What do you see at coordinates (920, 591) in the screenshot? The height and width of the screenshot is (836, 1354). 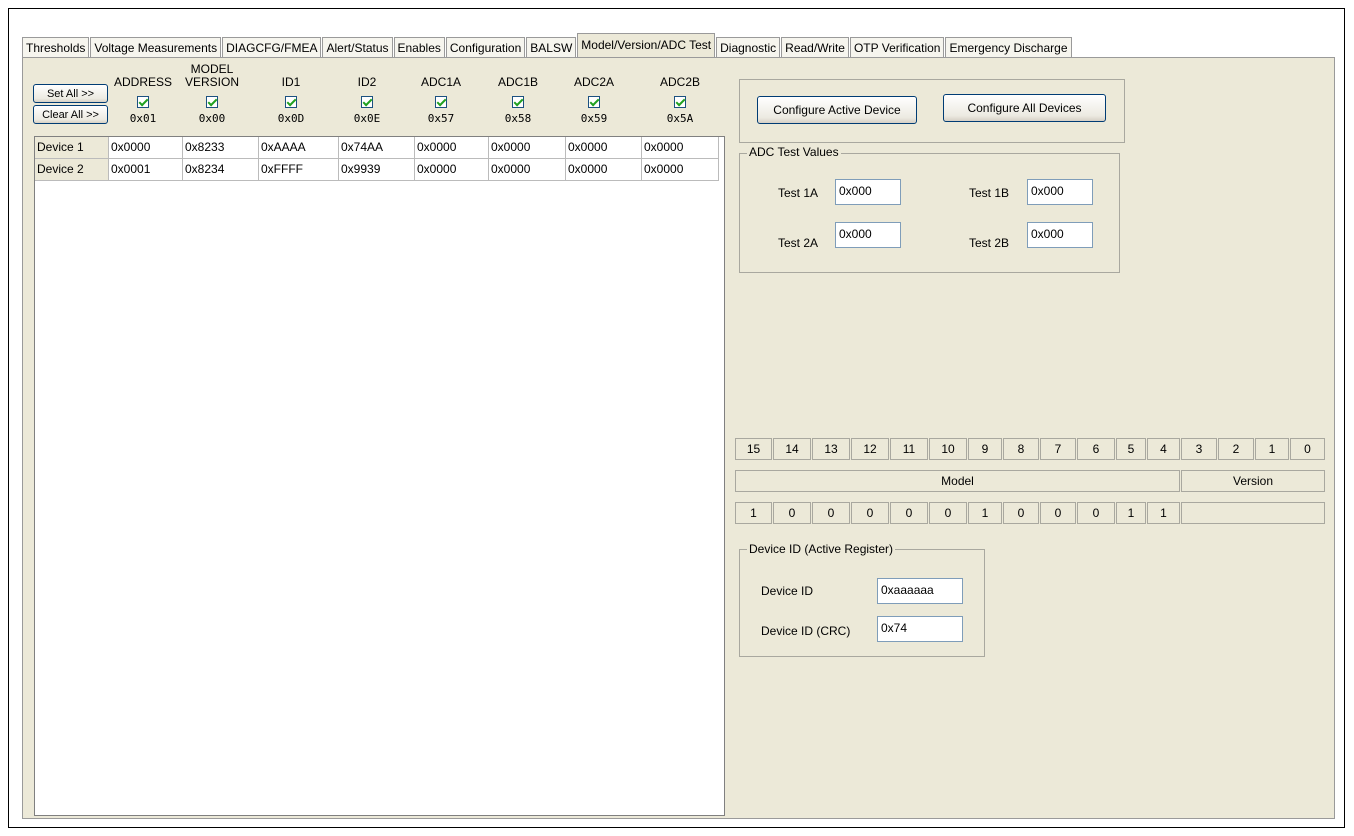 I see `device-id-input: 0xaaaaaa` at bounding box center [920, 591].